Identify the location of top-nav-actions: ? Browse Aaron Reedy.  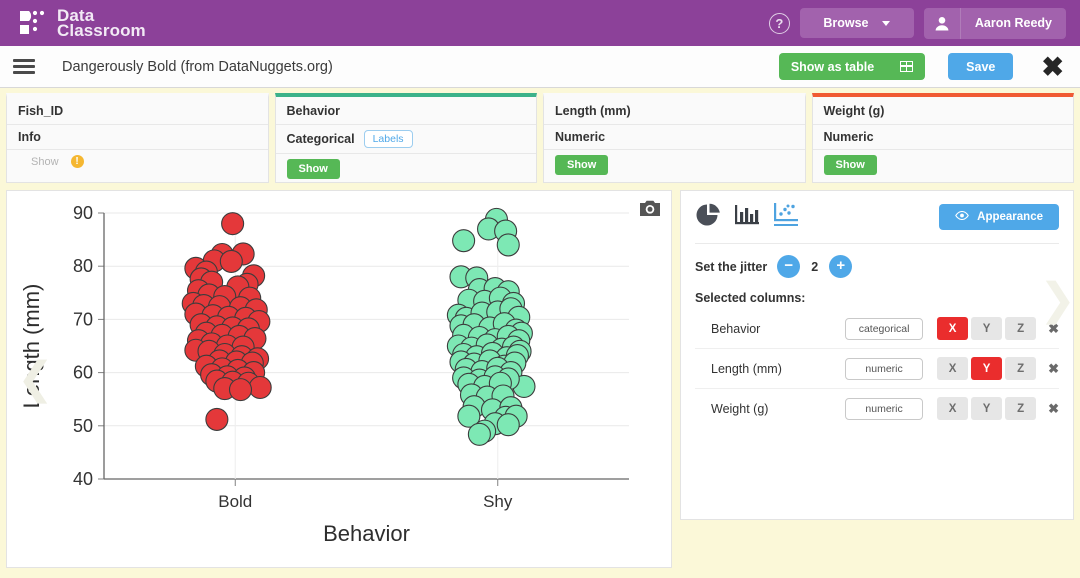
(917, 23).